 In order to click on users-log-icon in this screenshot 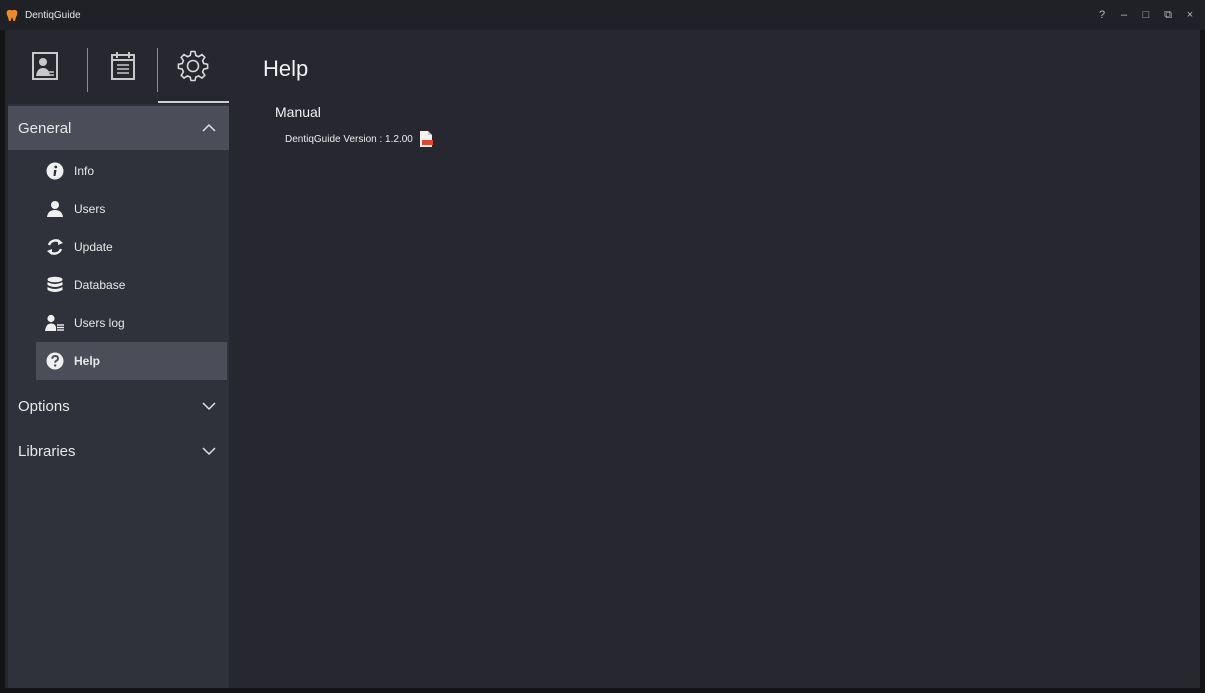, I will do `click(55, 323)`.